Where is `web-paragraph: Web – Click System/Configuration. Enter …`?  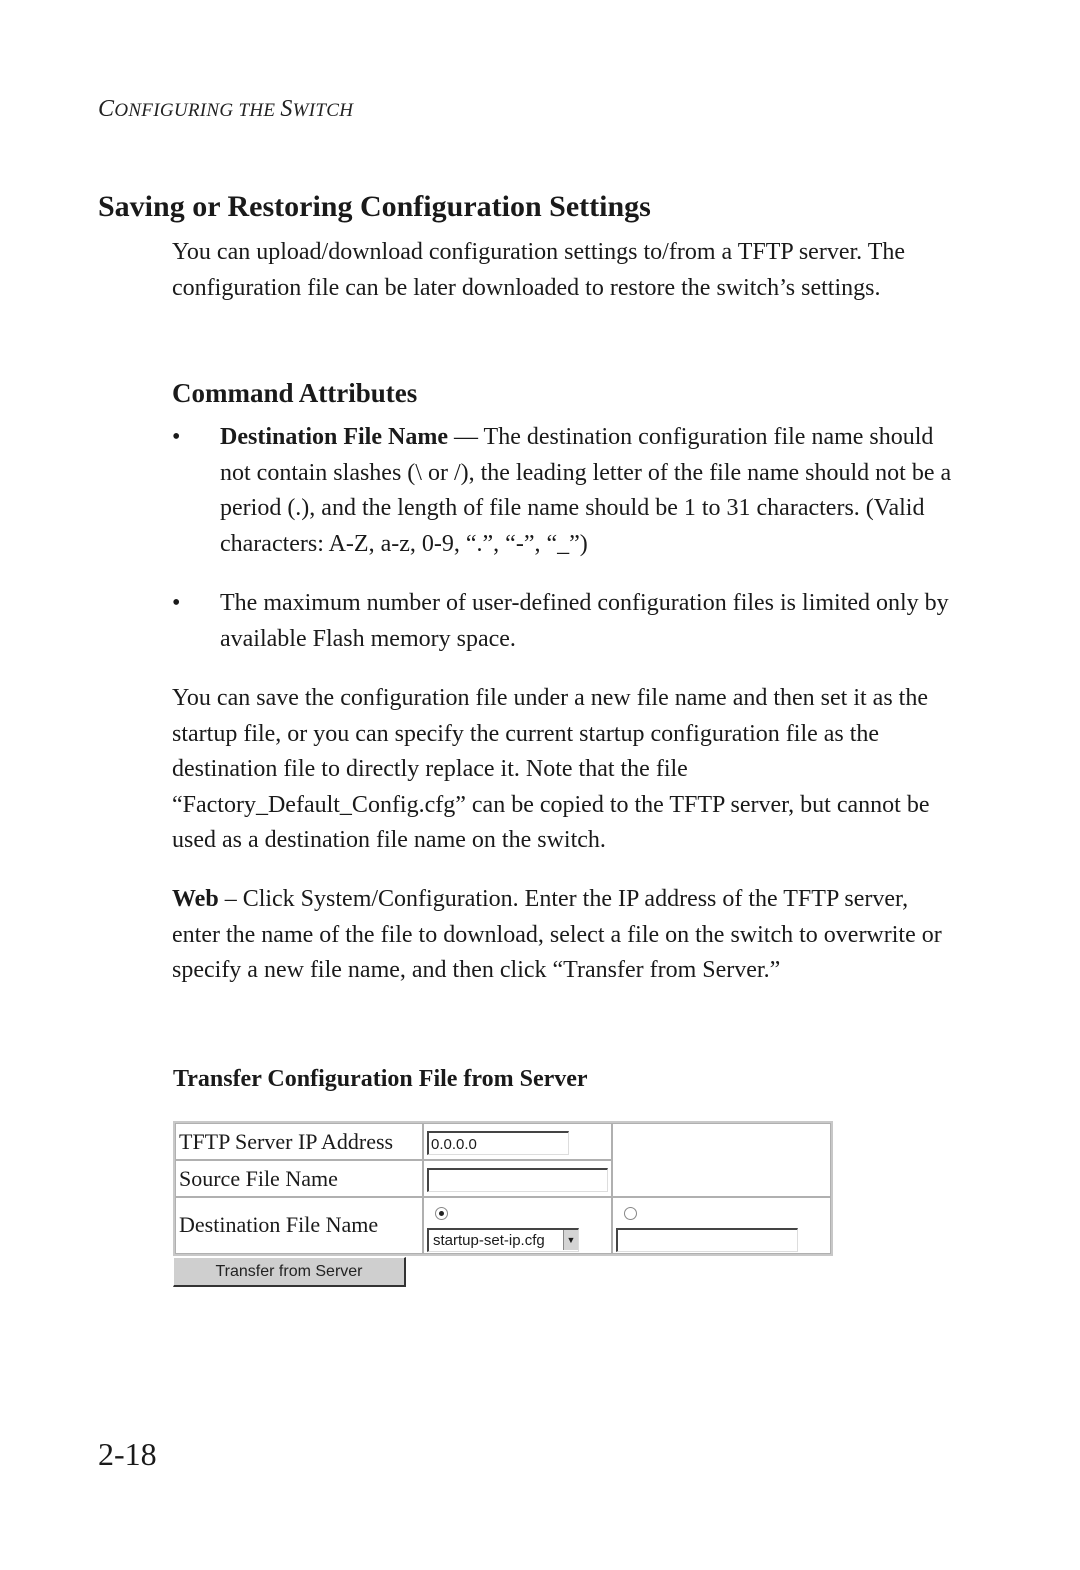
web-paragraph: Web – Click System/Configuration. Enter … is located at coordinates (567, 935).